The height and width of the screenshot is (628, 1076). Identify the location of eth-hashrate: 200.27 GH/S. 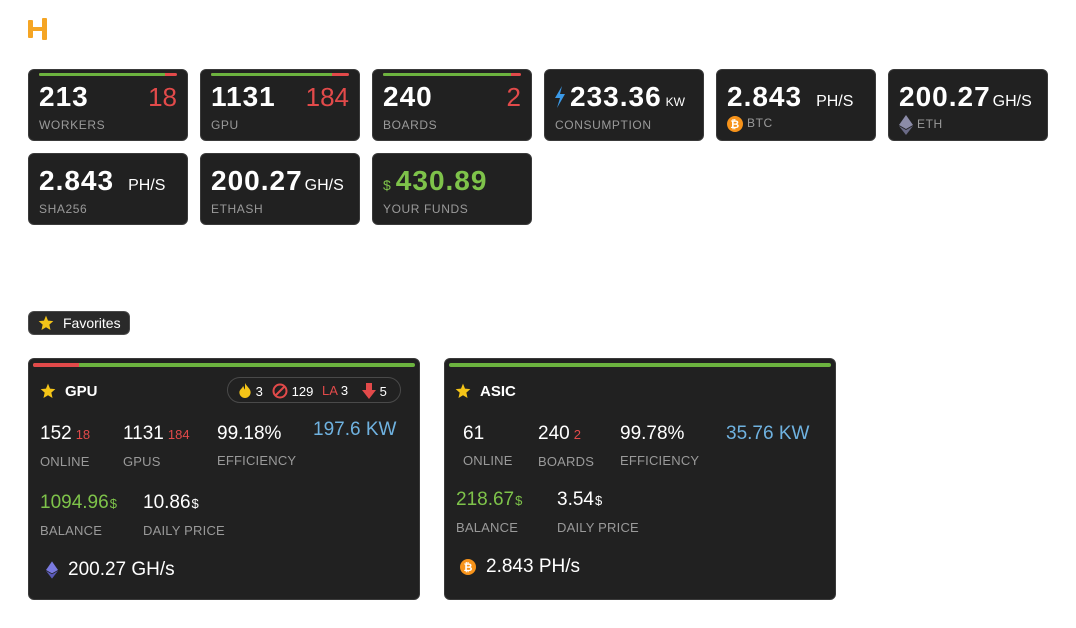
(965, 96).